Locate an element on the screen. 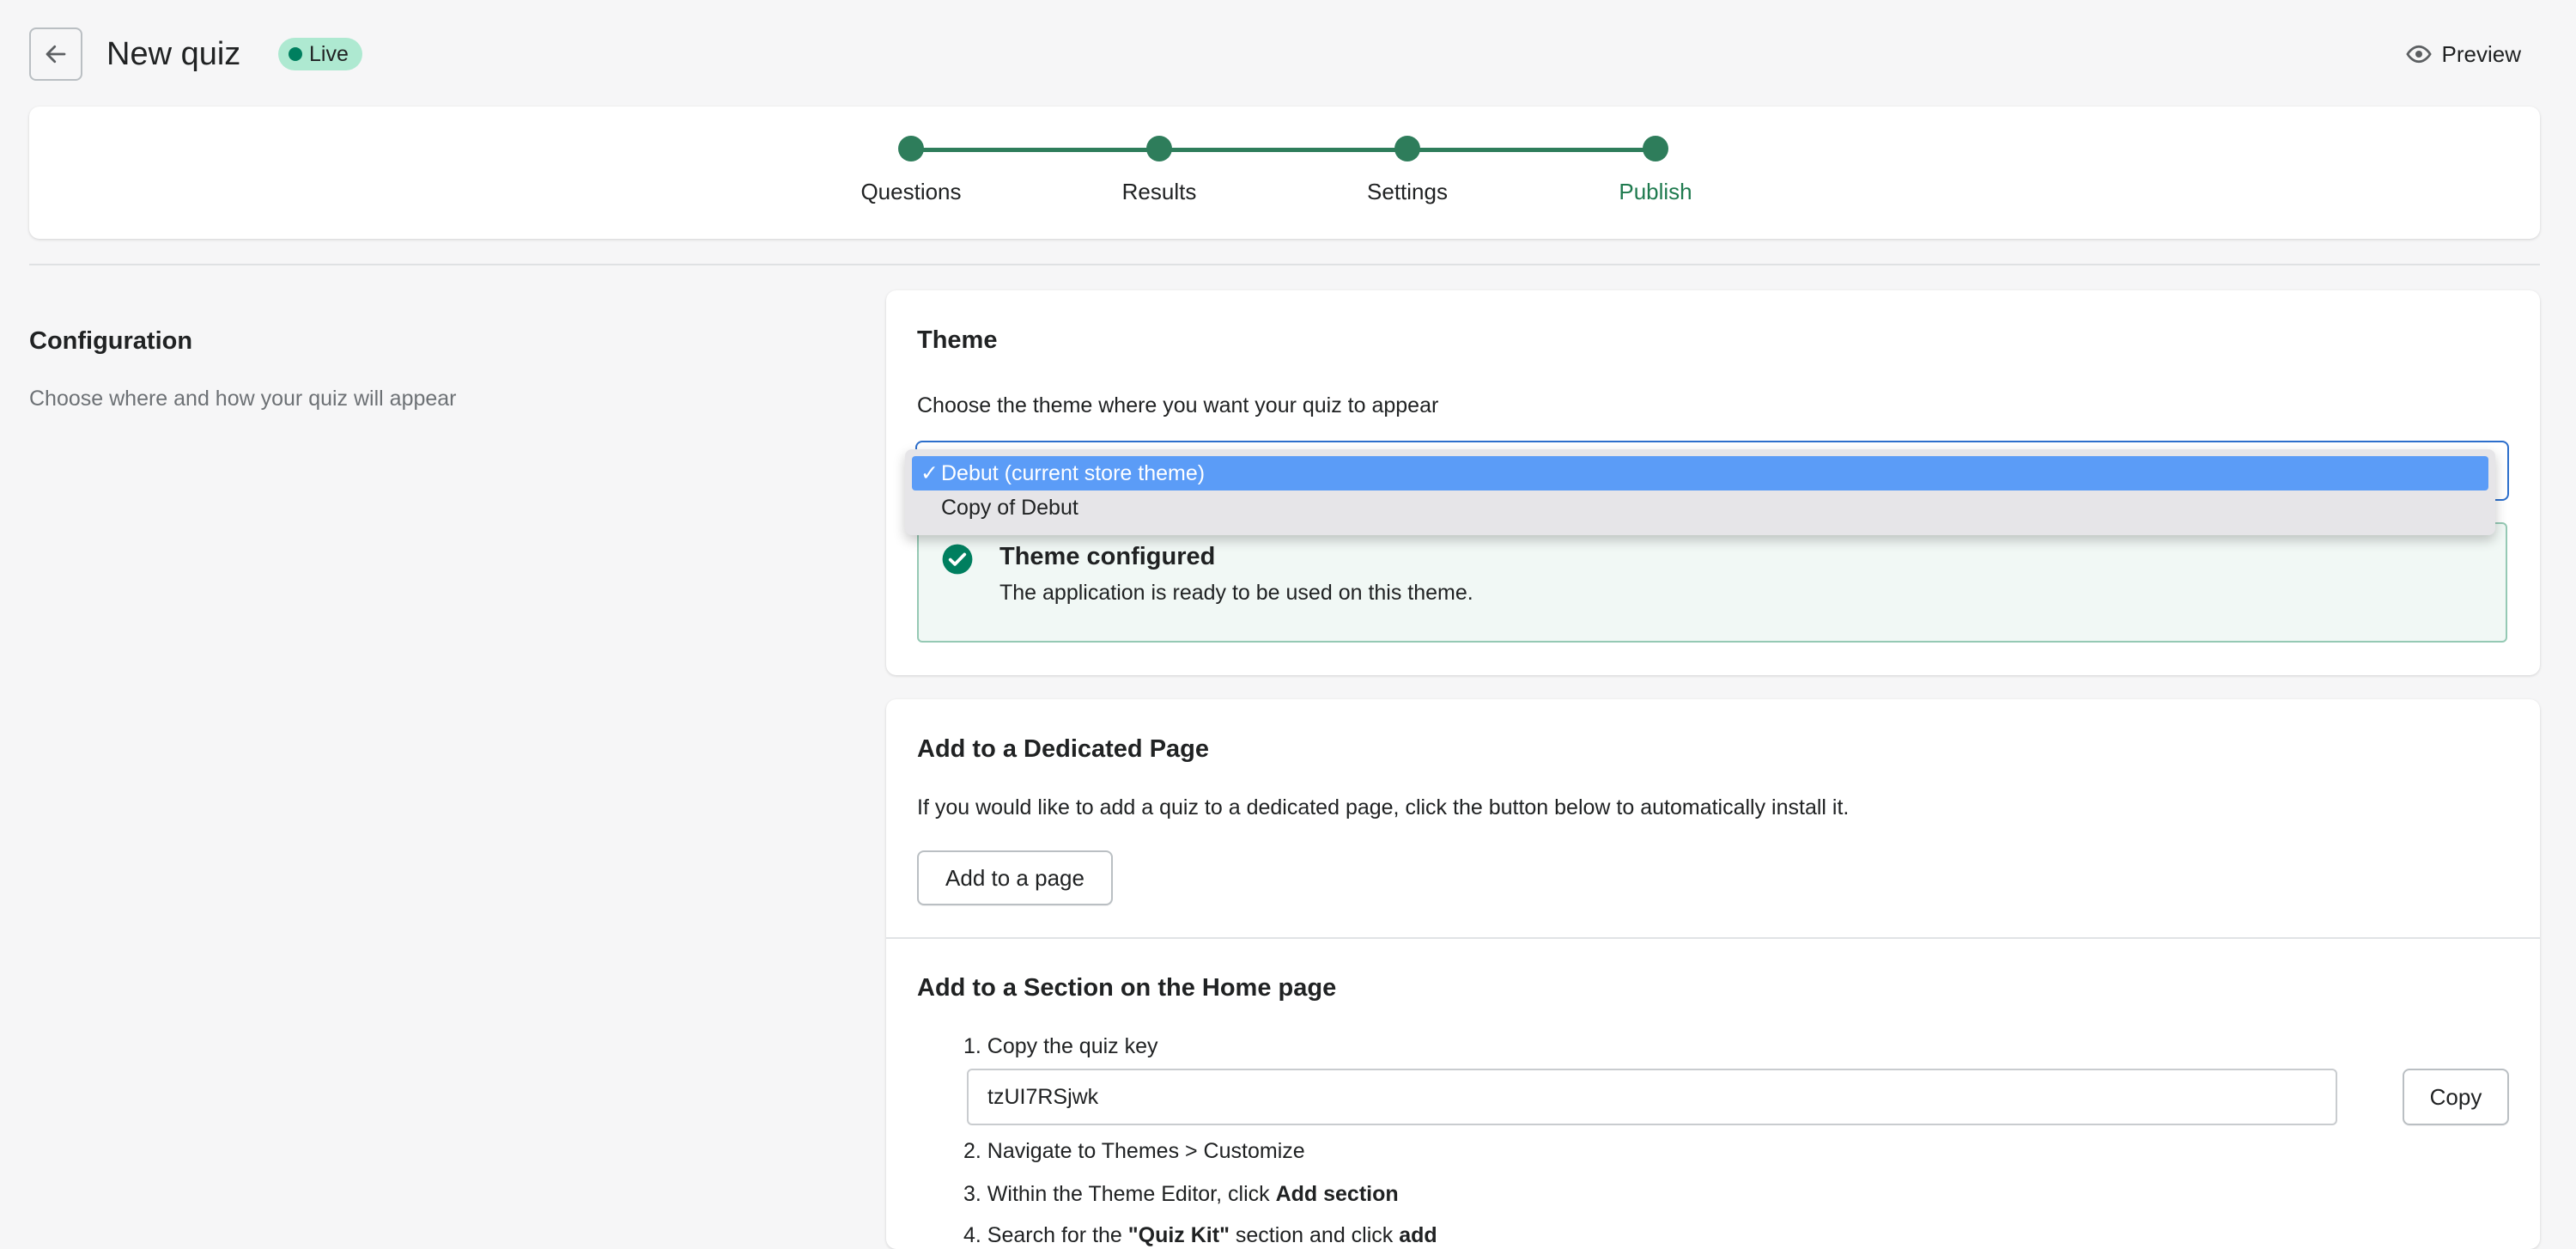  page-title: New quiz is located at coordinates (174, 54).